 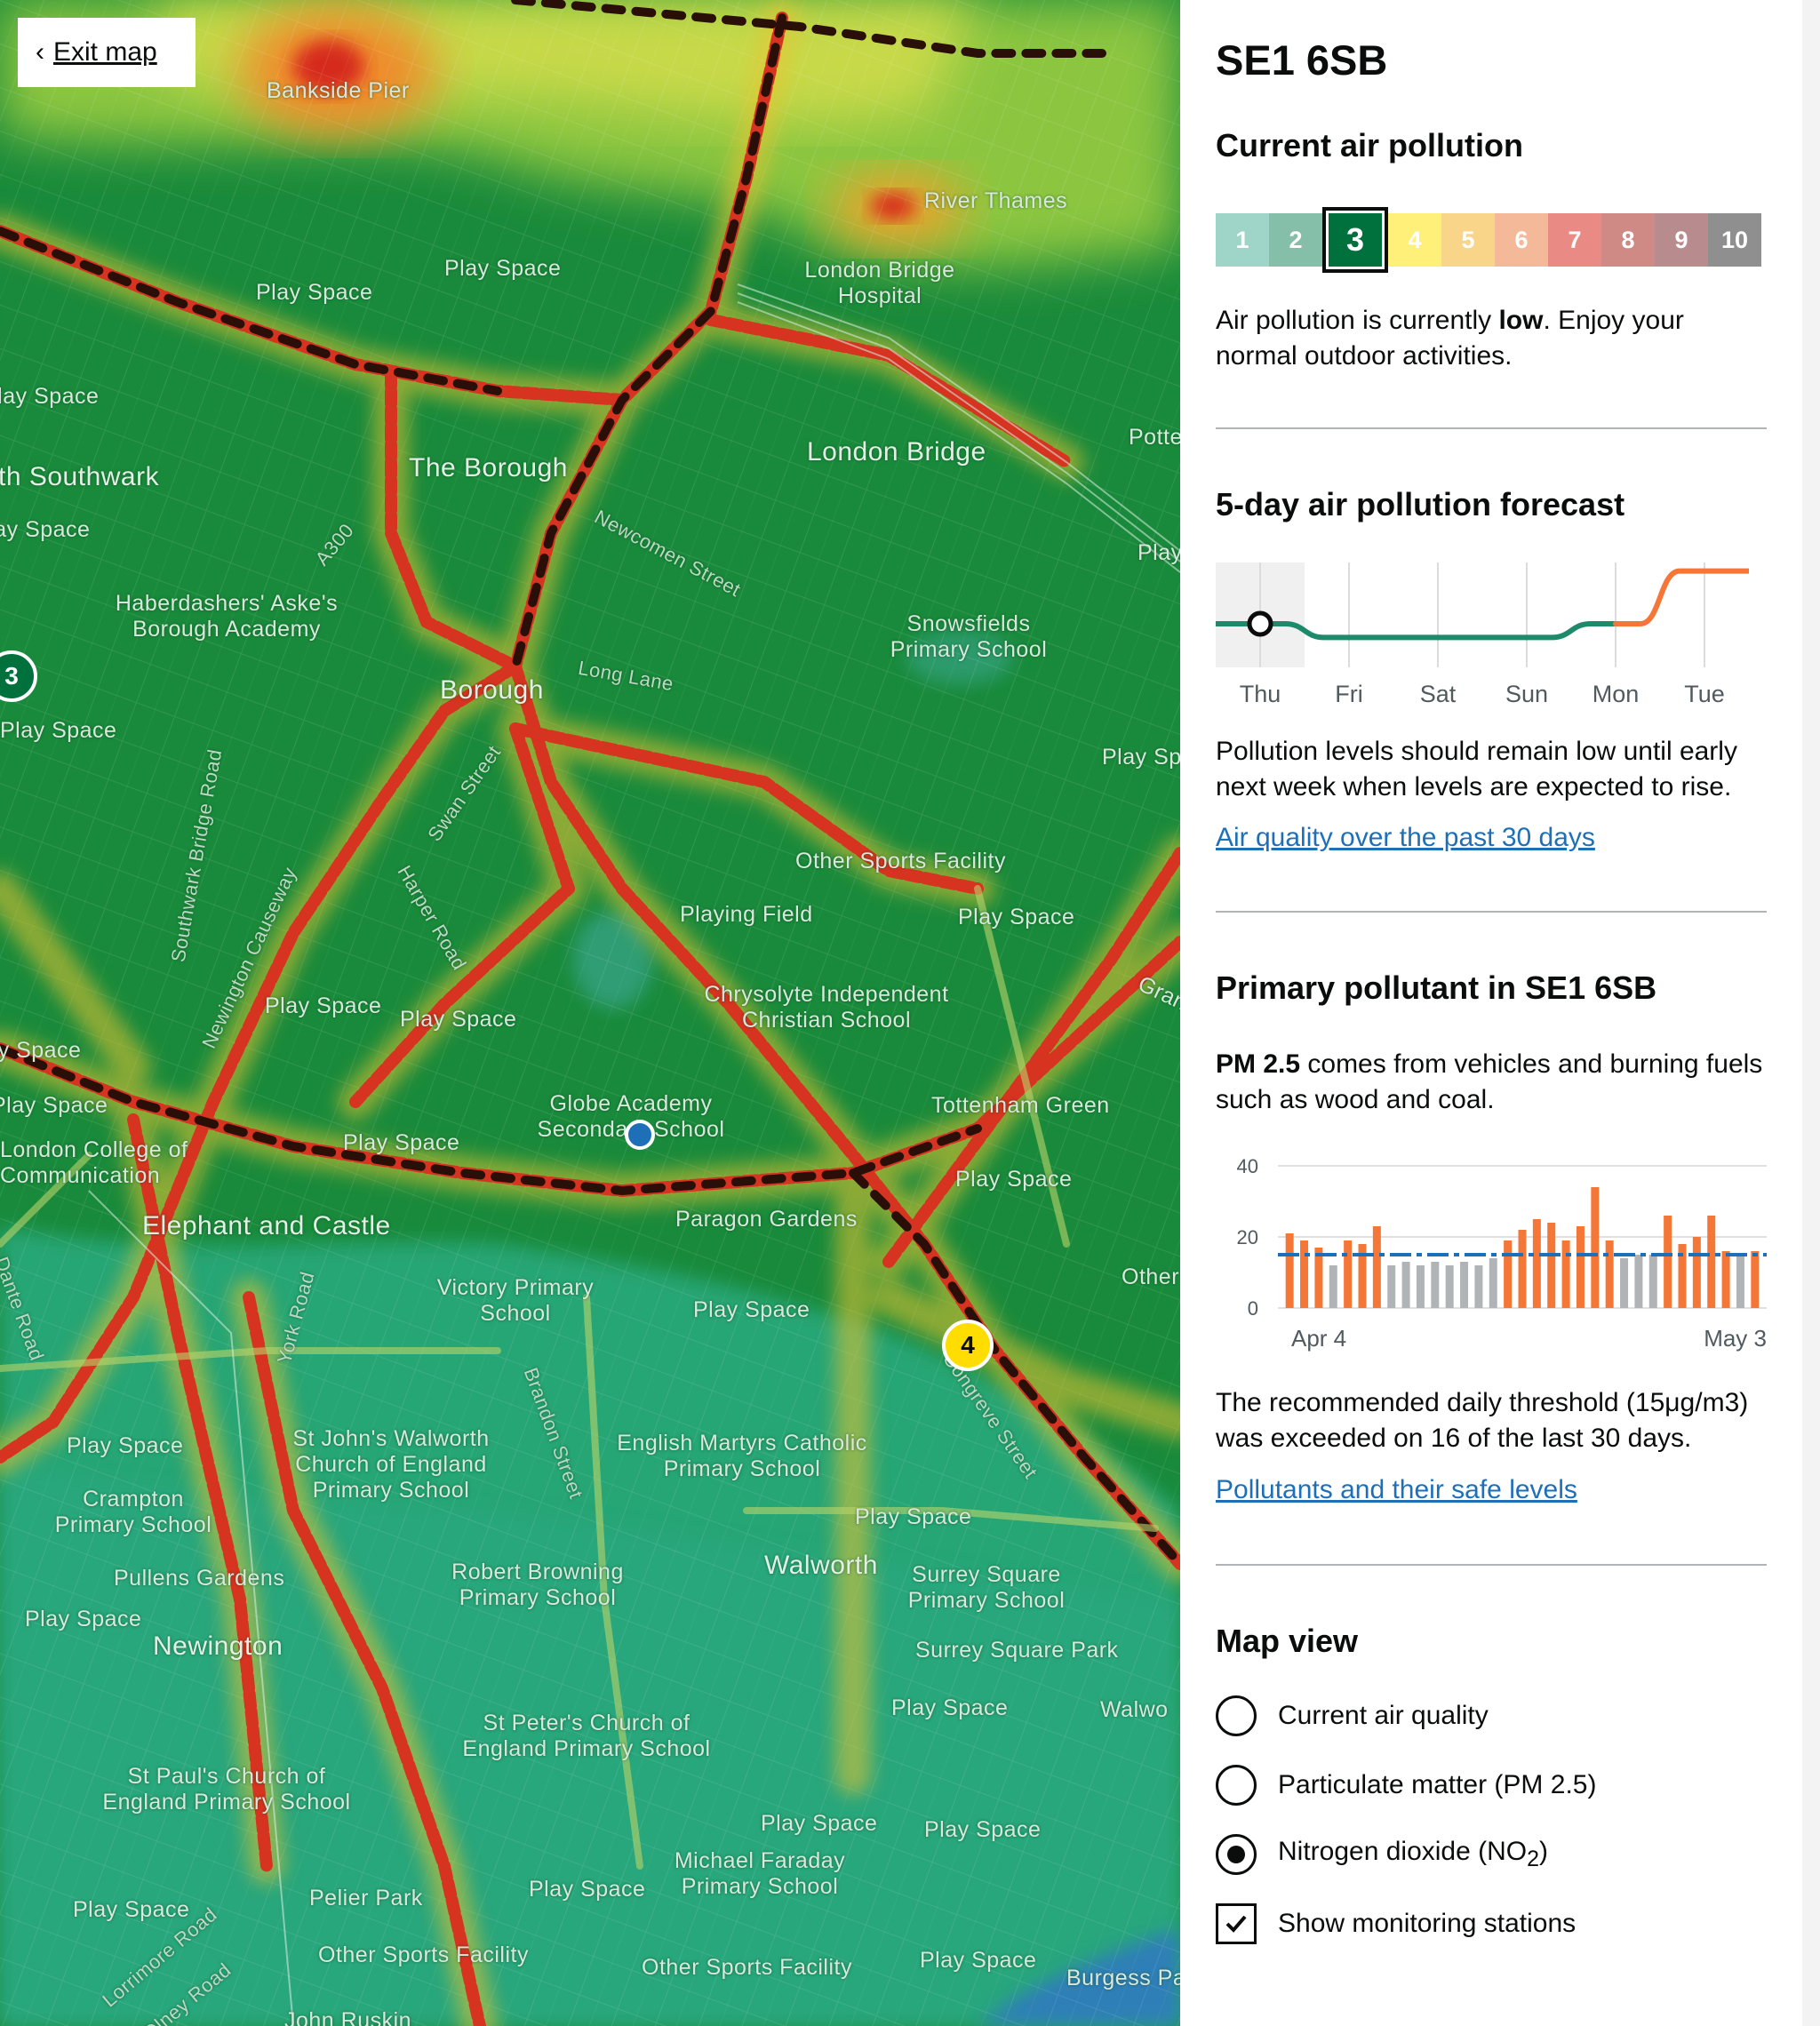 What do you see at coordinates (766, 1219) in the screenshot?
I see `map-label: Paragon Gardens` at bounding box center [766, 1219].